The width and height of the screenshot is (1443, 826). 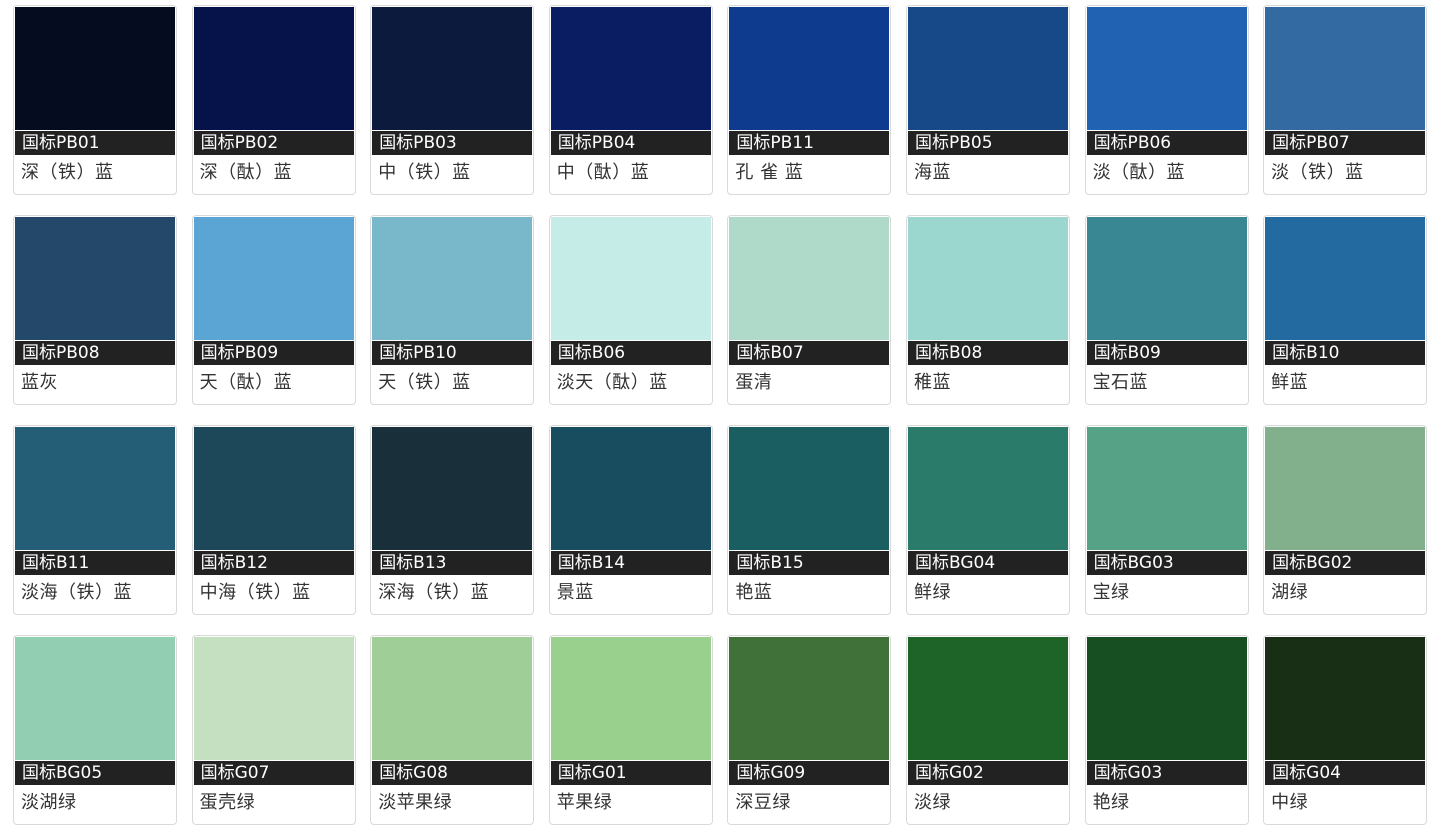 What do you see at coordinates (987, 143) in the screenshot?
I see `color-code-label: 国标PB05` at bounding box center [987, 143].